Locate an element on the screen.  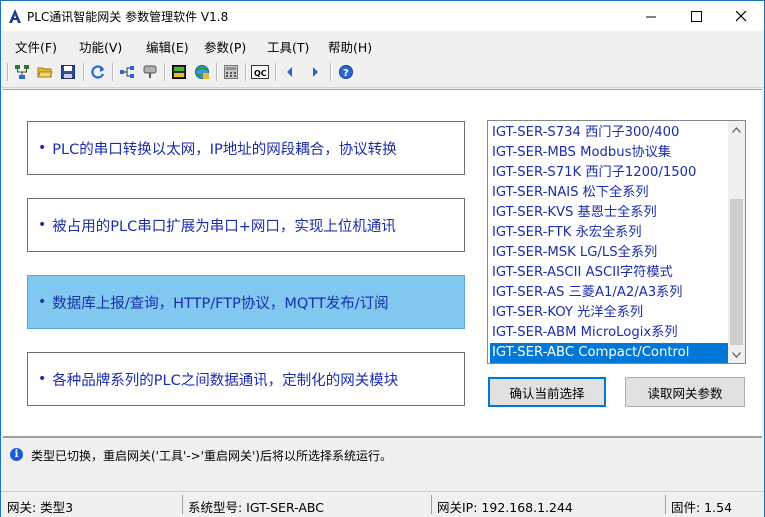
scroll-thumb is located at coordinates (736, 272).